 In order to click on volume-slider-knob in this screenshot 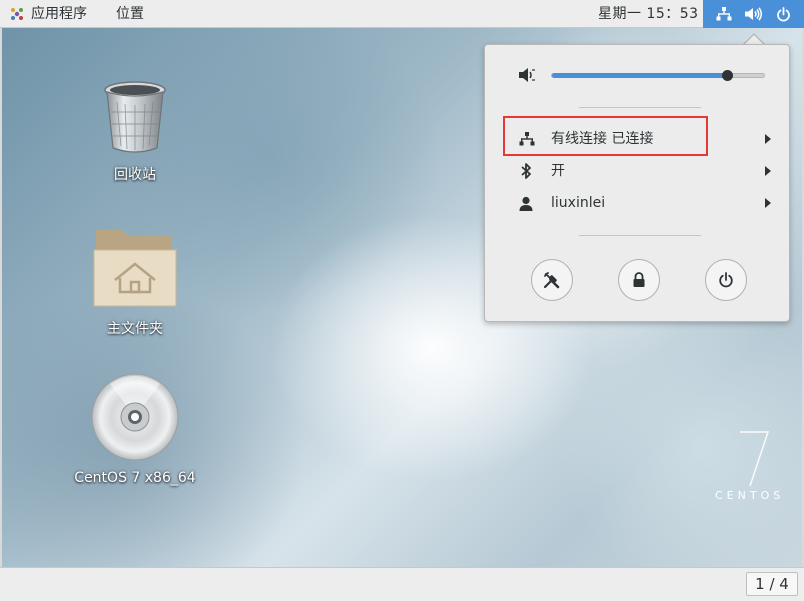, I will do `click(727, 75)`.